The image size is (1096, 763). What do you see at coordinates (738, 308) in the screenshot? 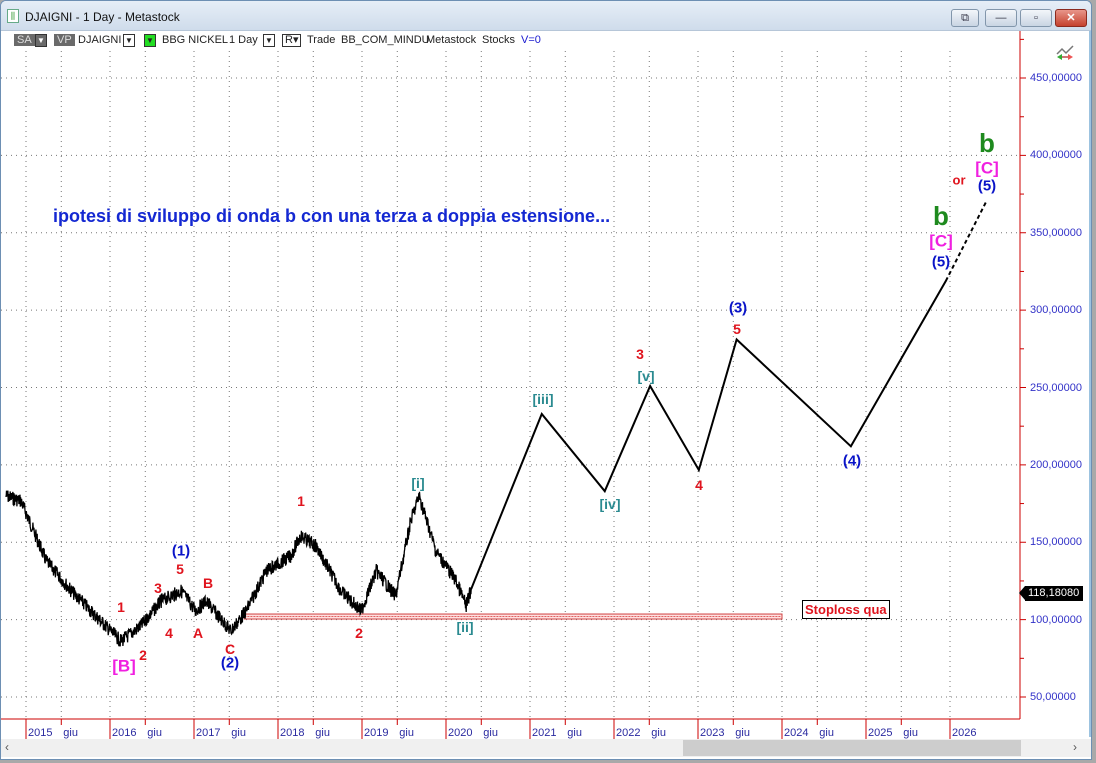
I see `wave-label: (3)` at bounding box center [738, 308].